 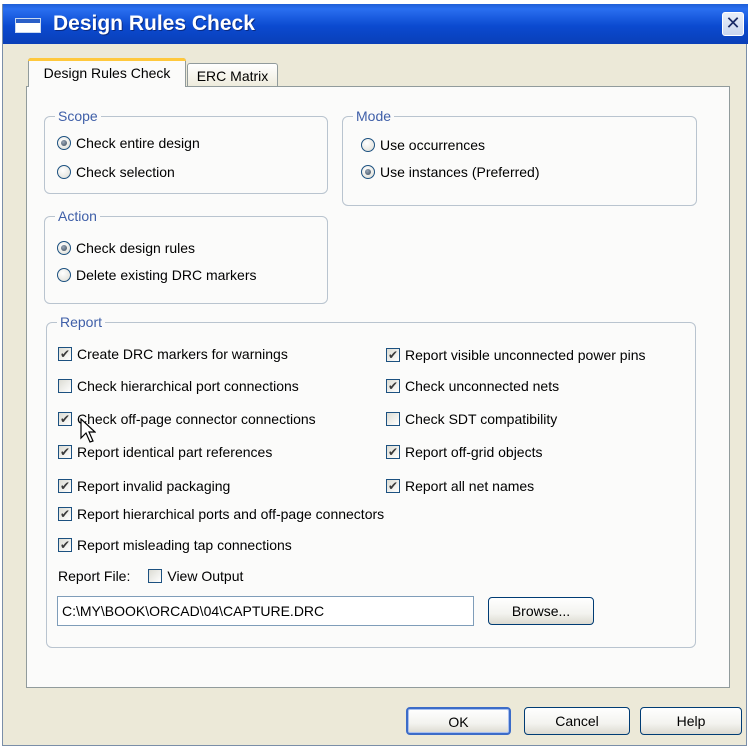 I want to click on action-option-delete-markers: Delete existing DRC markers, so click(x=157, y=275).